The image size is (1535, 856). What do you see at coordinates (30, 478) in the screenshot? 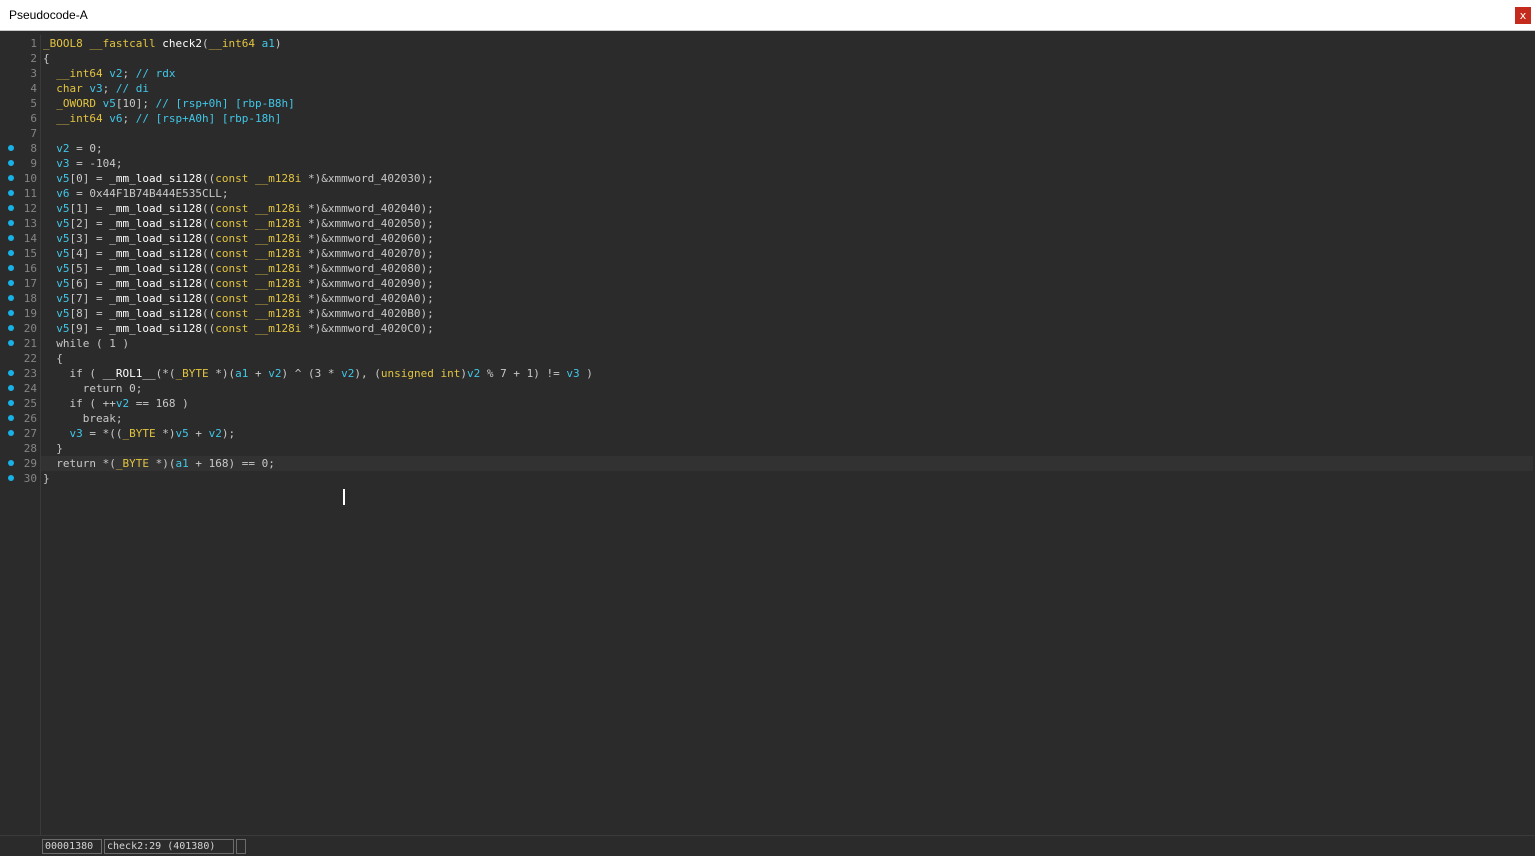
I see `line-number: 30` at bounding box center [30, 478].